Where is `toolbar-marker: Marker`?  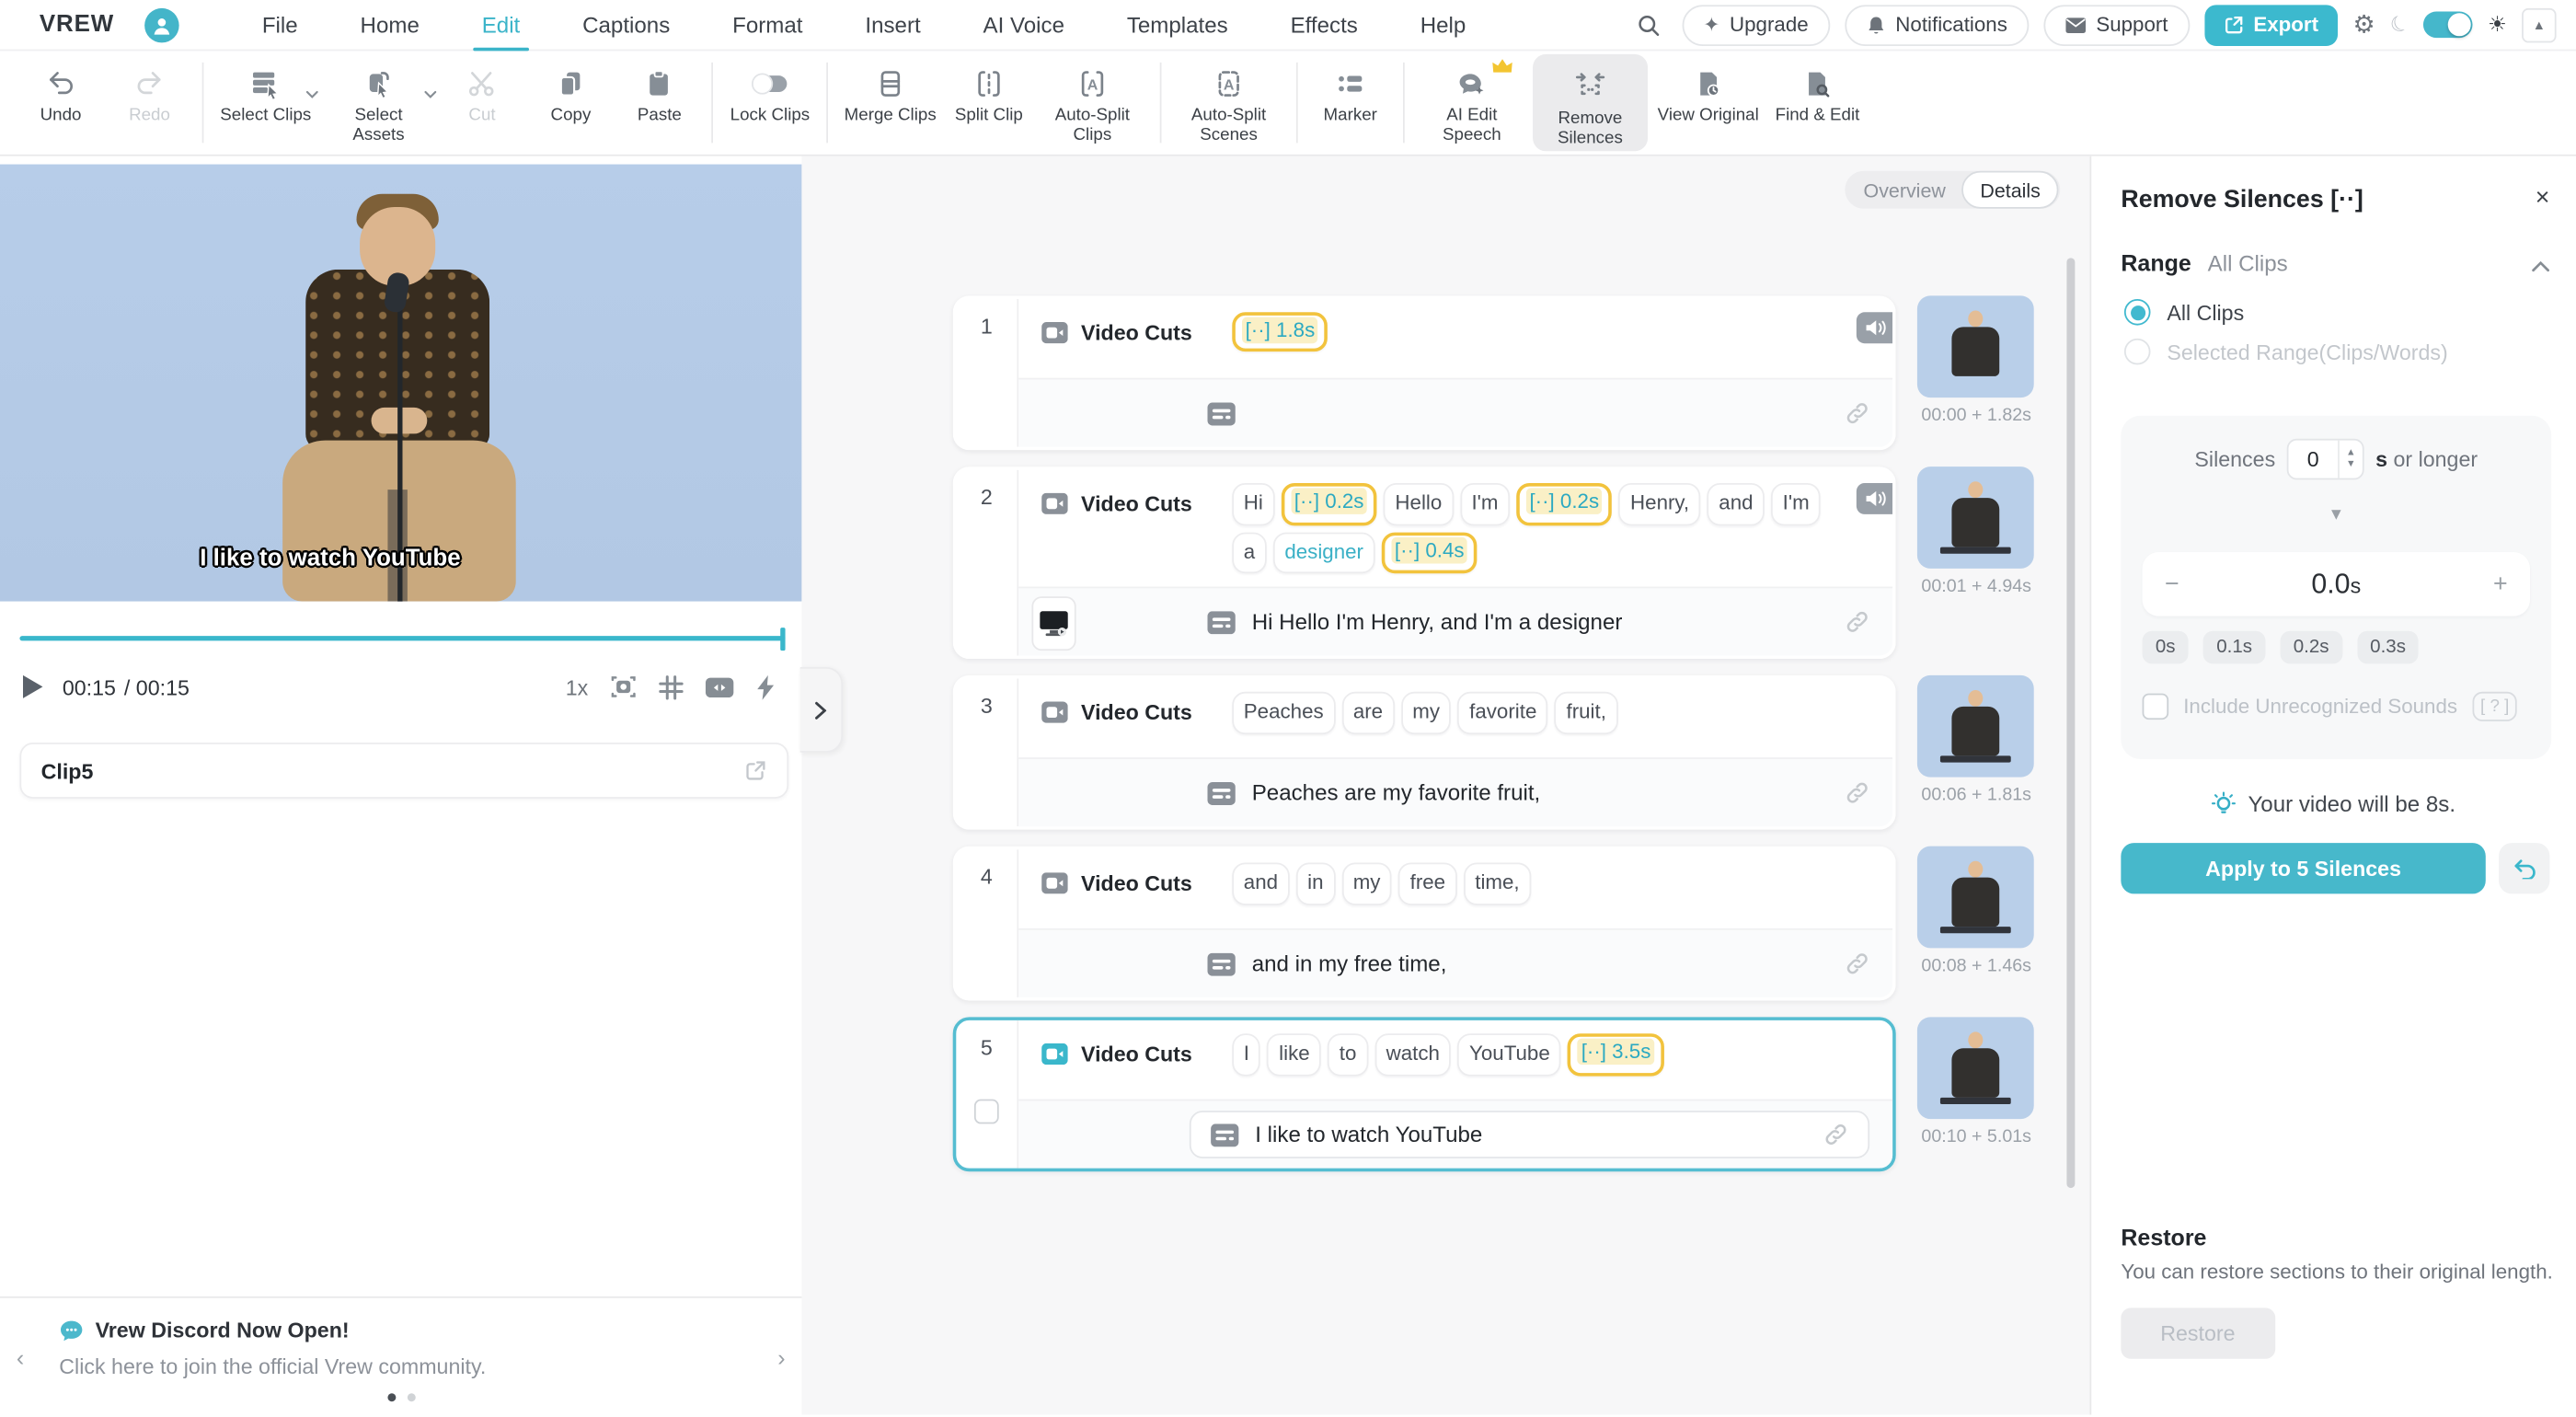
toolbar-marker: Marker is located at coordinates (1350, 102).